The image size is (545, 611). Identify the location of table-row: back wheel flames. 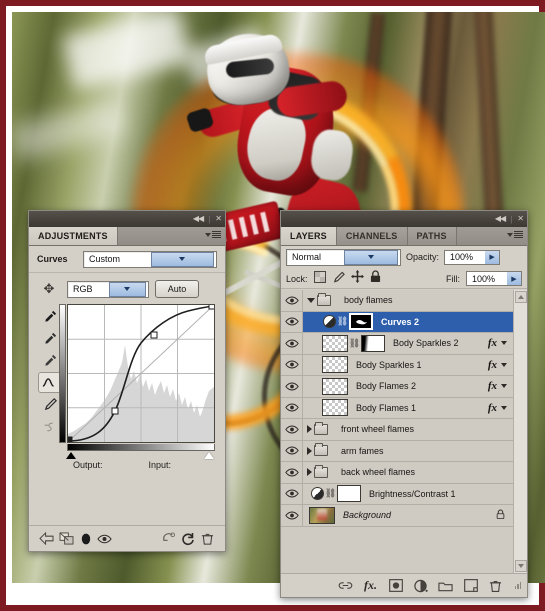
(397, 473).